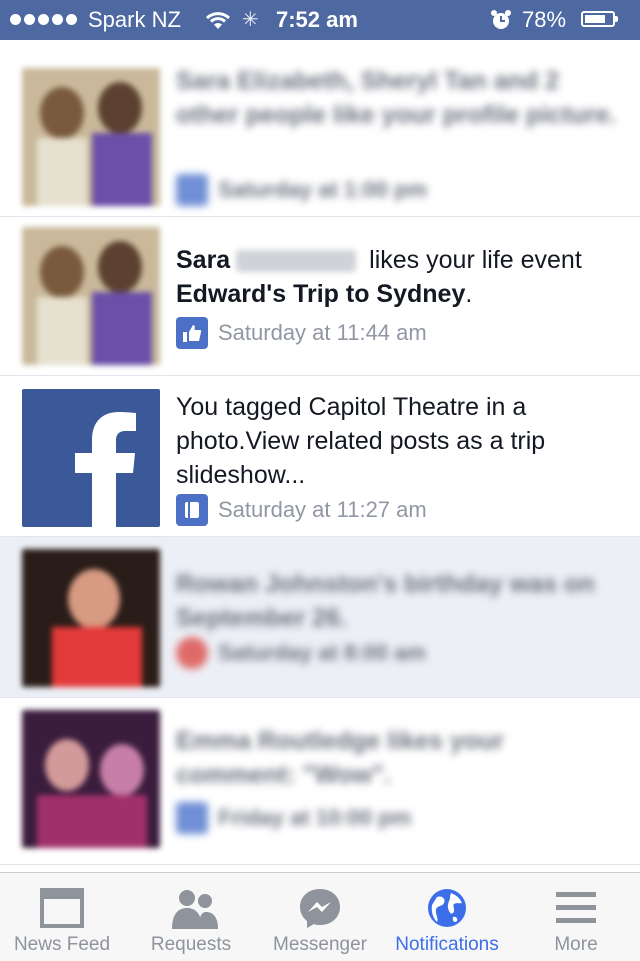  Describe the element at coordinates (576, 908) in the screenshot. I see `menu-icon` at that location.